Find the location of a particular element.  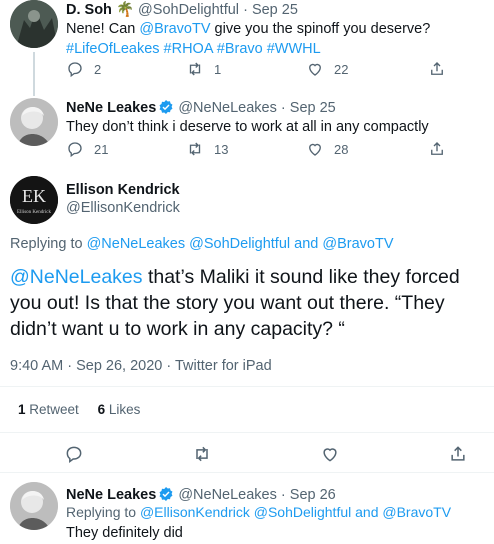

engagement-stats: 1 Retweet 6 Likes is located at coordinates (79, 409).